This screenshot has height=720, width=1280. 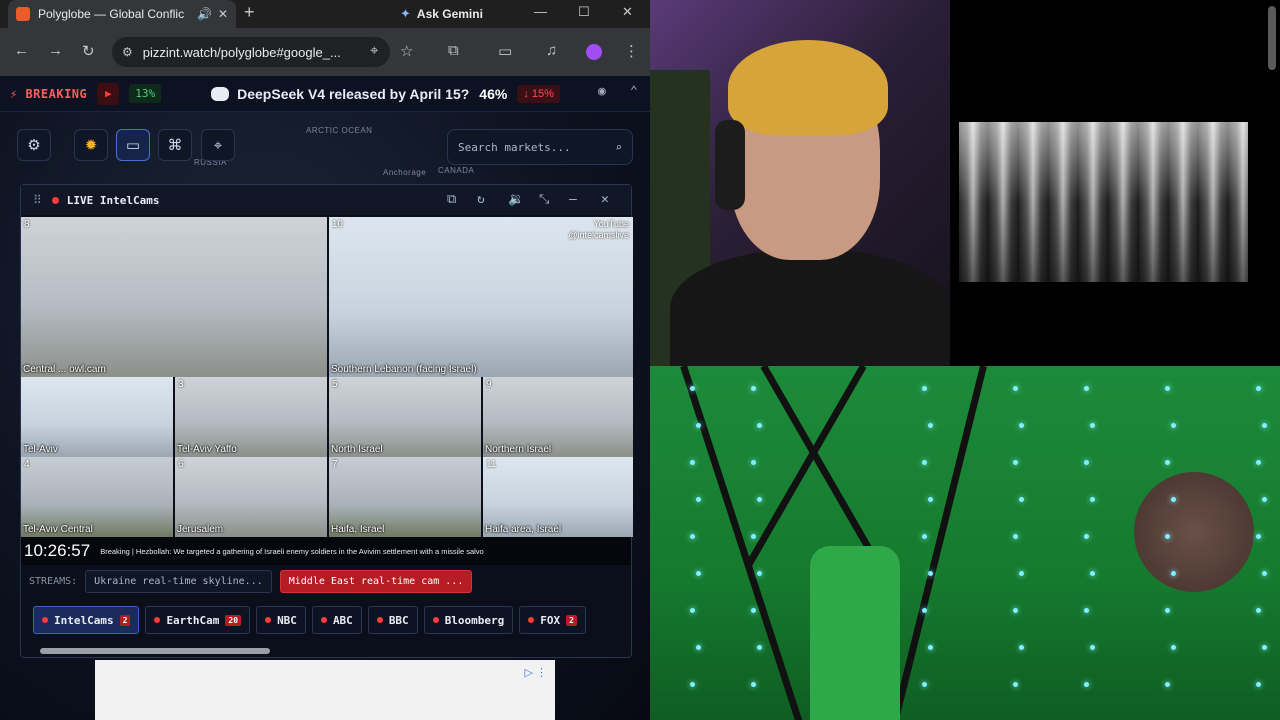 I want to click on drag-handle-icon: ⠿, so click(x=37, y=200).